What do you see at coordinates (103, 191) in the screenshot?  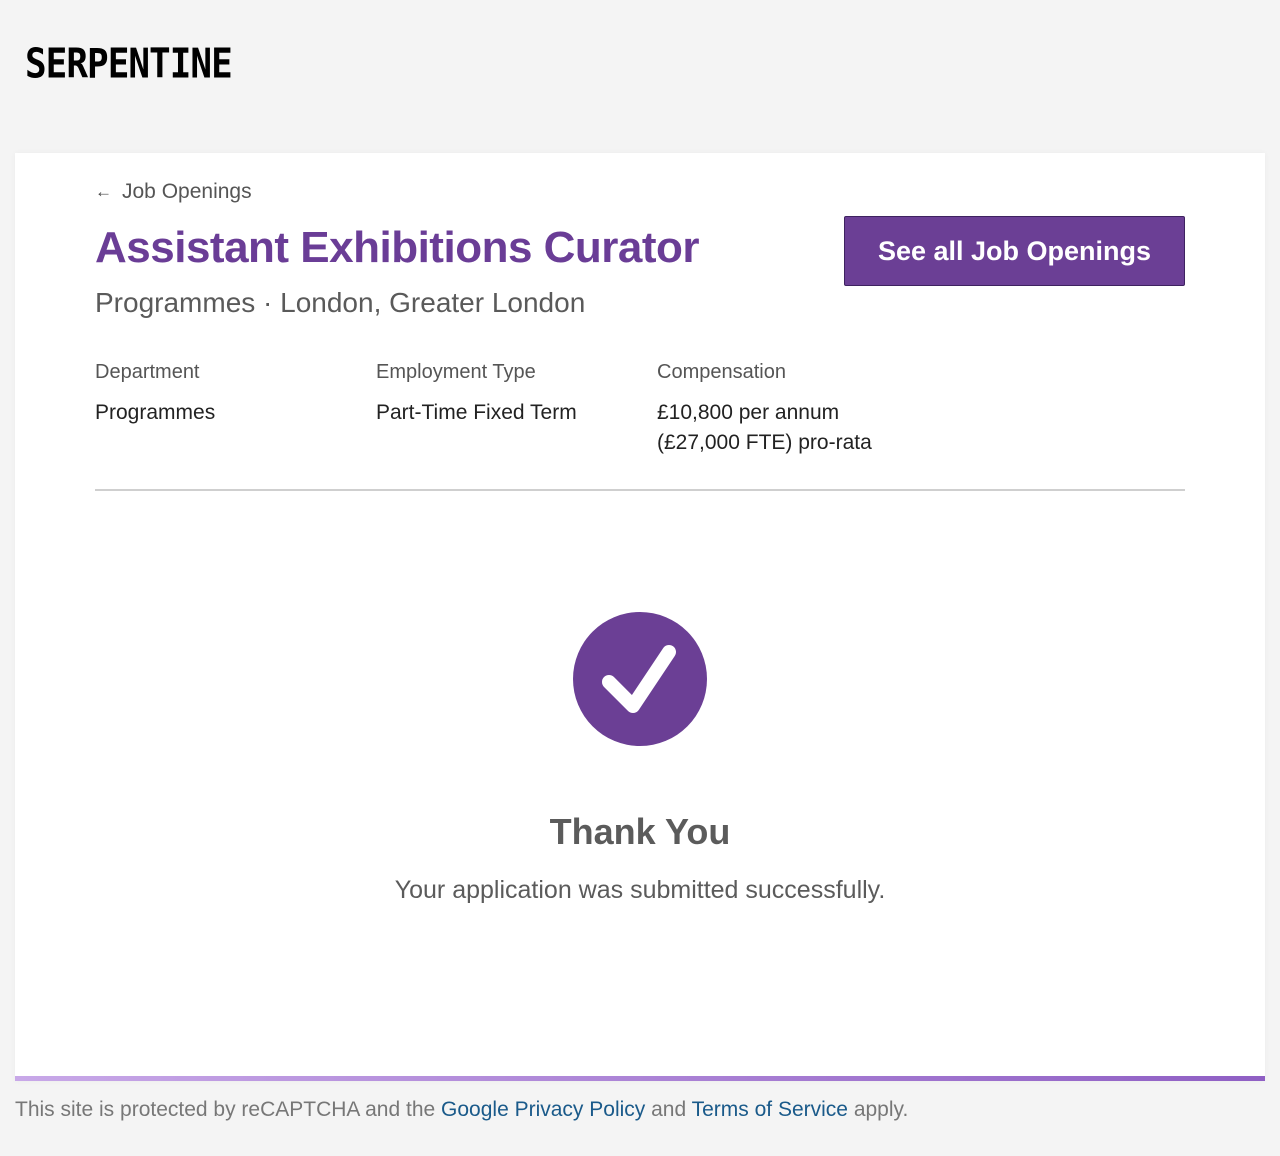 I see `arrow-left-icon: ←` at bounding box center [103, 191].